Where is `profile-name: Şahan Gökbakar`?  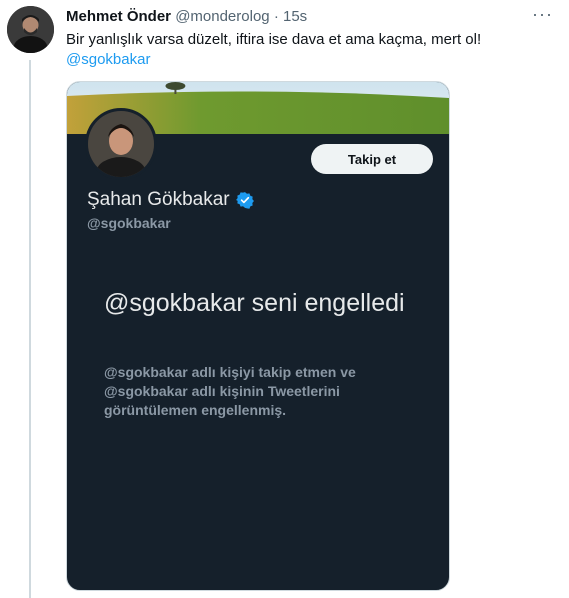
profile-name: Şahan Gökbakar is located at coordinates (158, 199).